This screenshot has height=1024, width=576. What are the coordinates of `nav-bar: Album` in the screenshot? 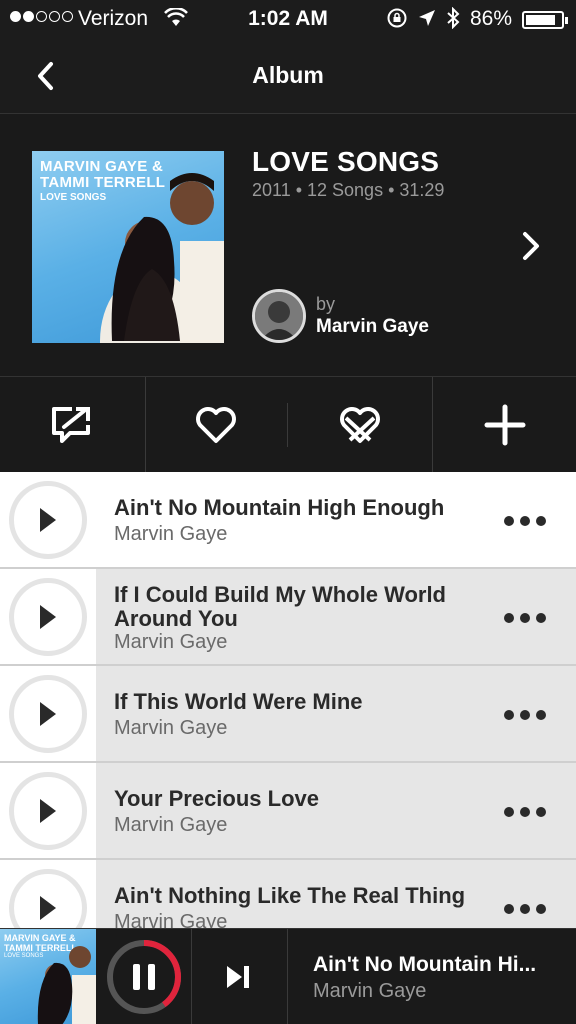 It's located at (288, 76).